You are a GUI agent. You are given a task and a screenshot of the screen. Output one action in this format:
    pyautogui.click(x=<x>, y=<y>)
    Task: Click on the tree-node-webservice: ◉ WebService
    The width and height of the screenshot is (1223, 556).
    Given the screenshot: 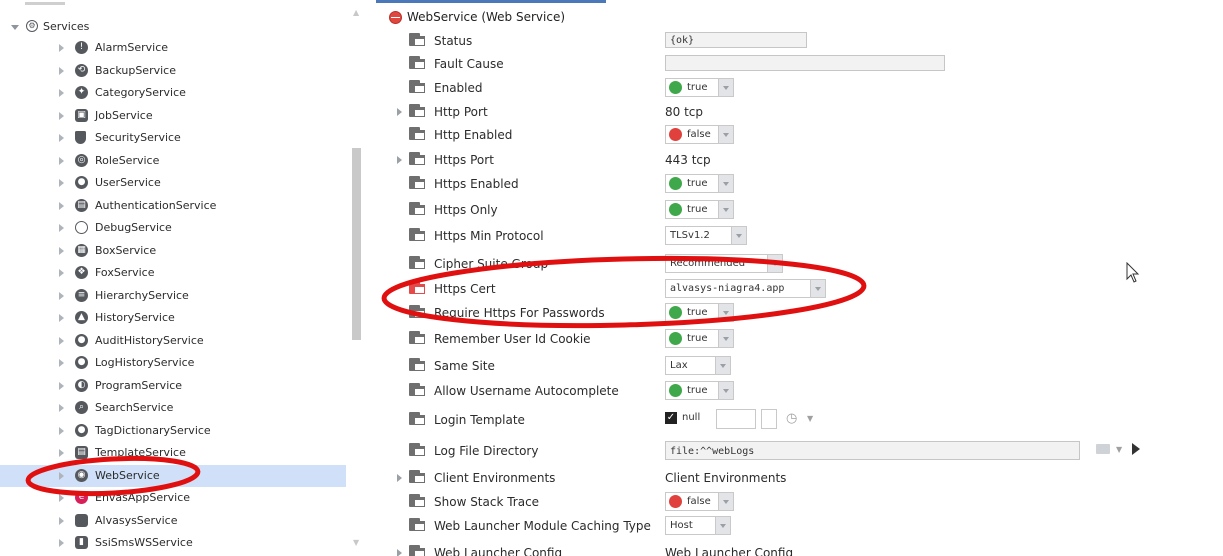 What is the action you would take?
    pyautogui.click(x=173, y=476)
    